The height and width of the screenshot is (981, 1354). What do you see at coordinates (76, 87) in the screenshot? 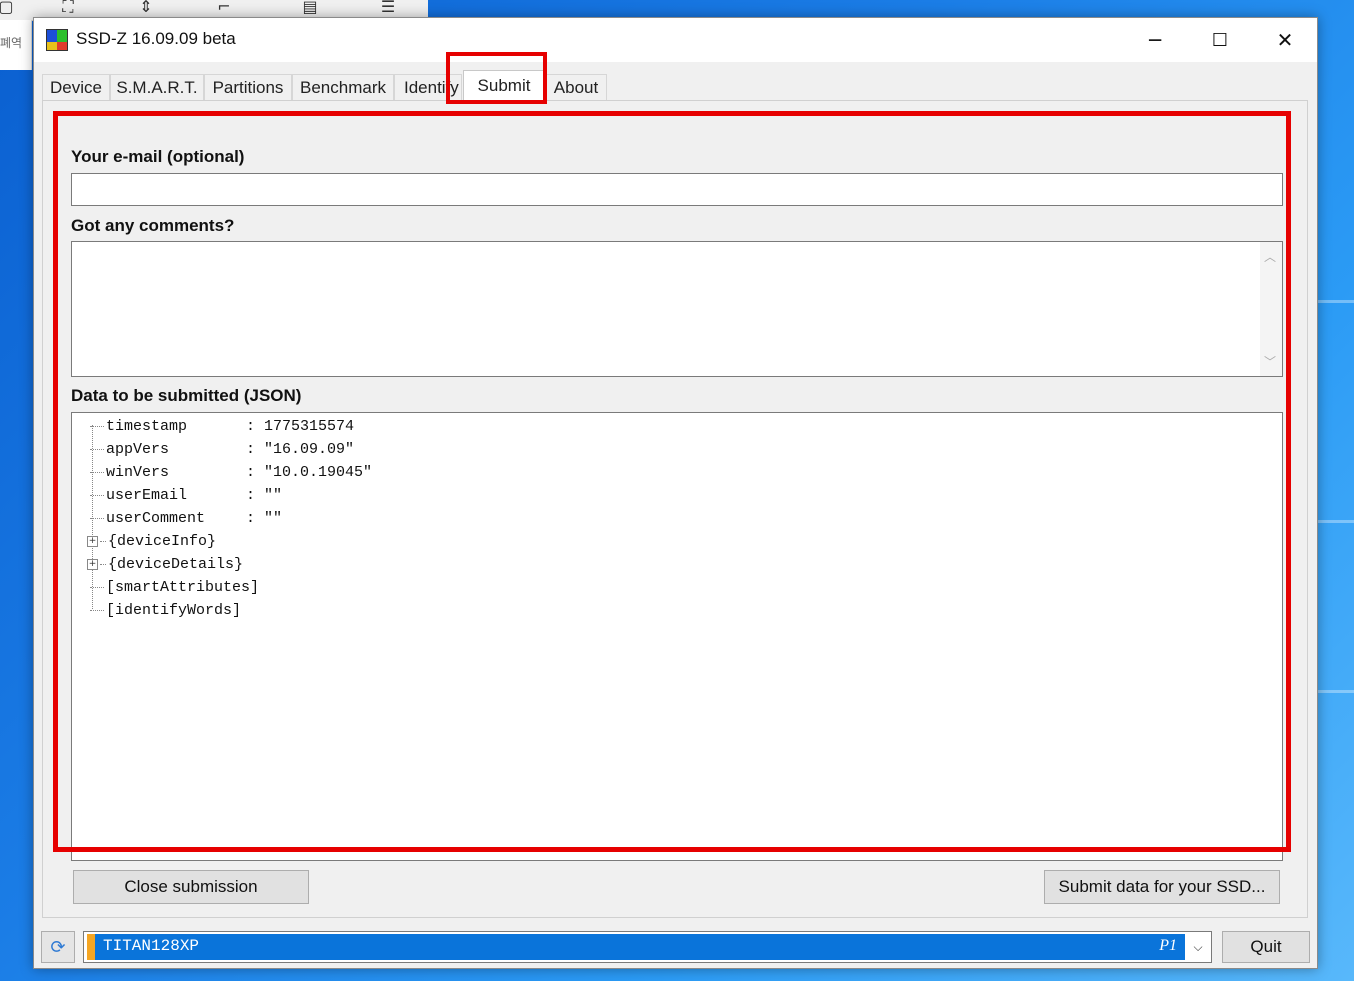
I see `tab-device: Device` at bounding box center [76, 87].